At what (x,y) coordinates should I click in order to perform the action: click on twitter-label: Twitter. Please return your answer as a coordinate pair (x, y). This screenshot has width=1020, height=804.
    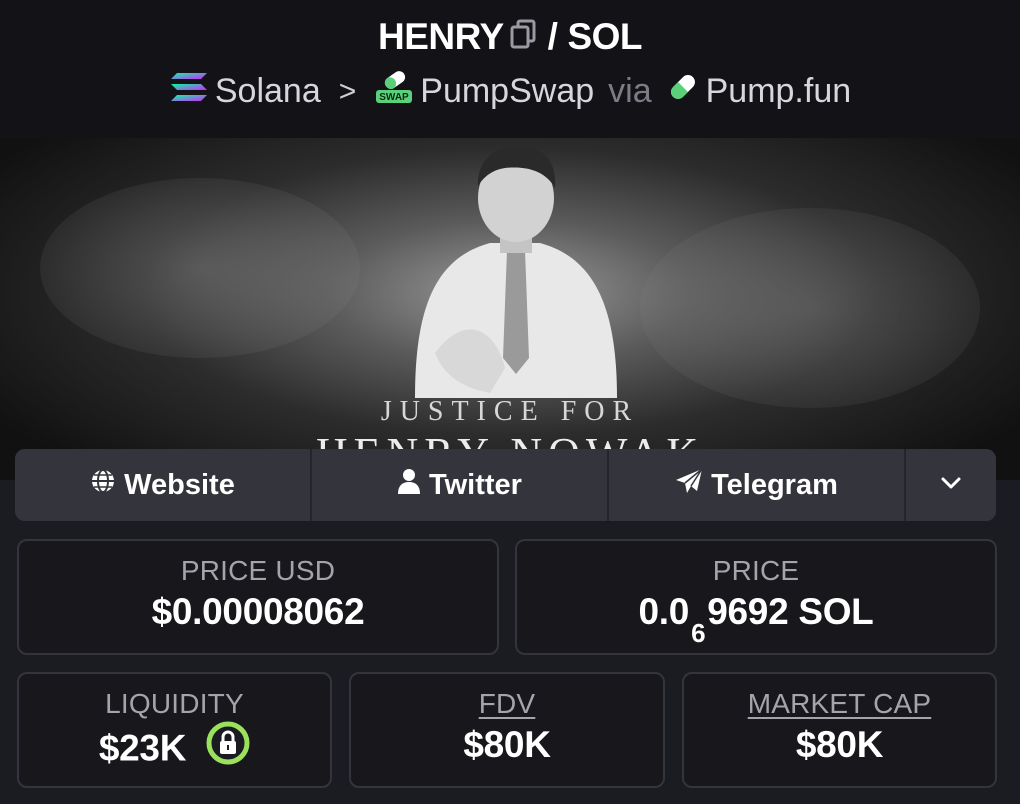
    Looking at the image, I should click on (475, 484).